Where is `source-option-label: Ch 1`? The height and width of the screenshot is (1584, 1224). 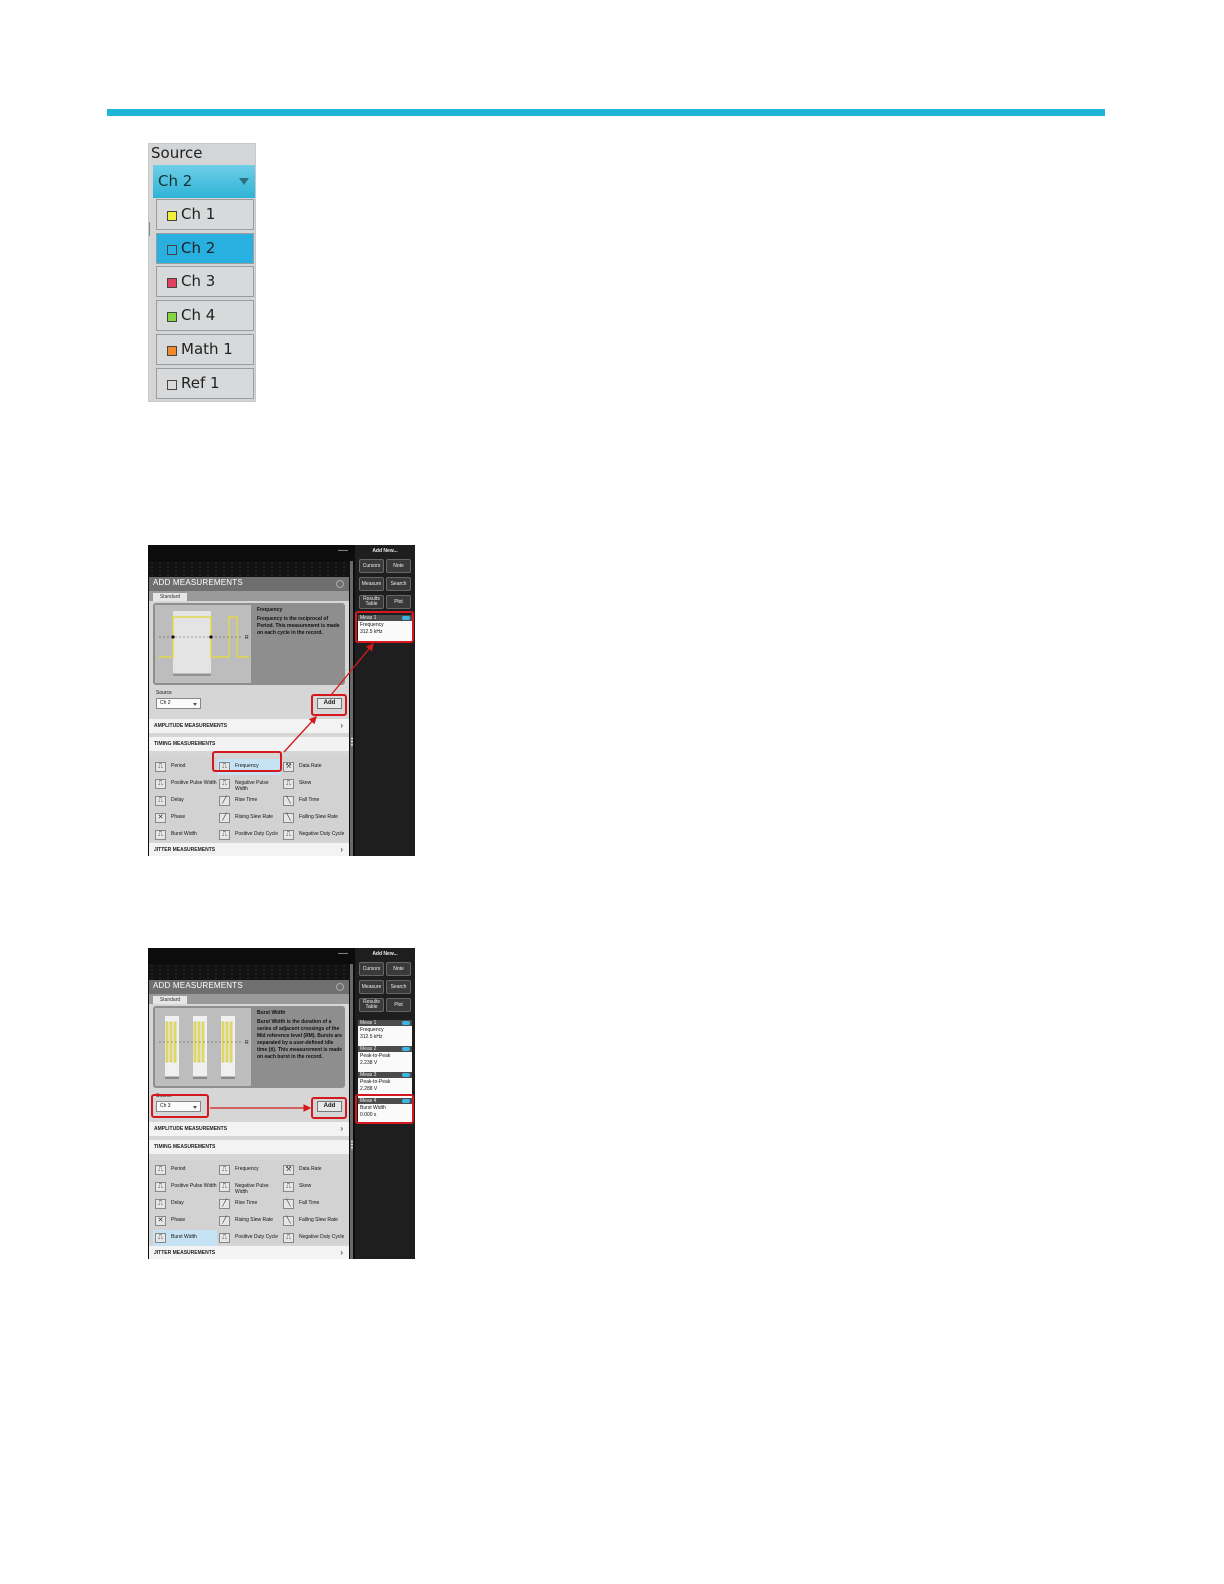 source-option-label: Ch 1 is located at coordinates (198, 214).